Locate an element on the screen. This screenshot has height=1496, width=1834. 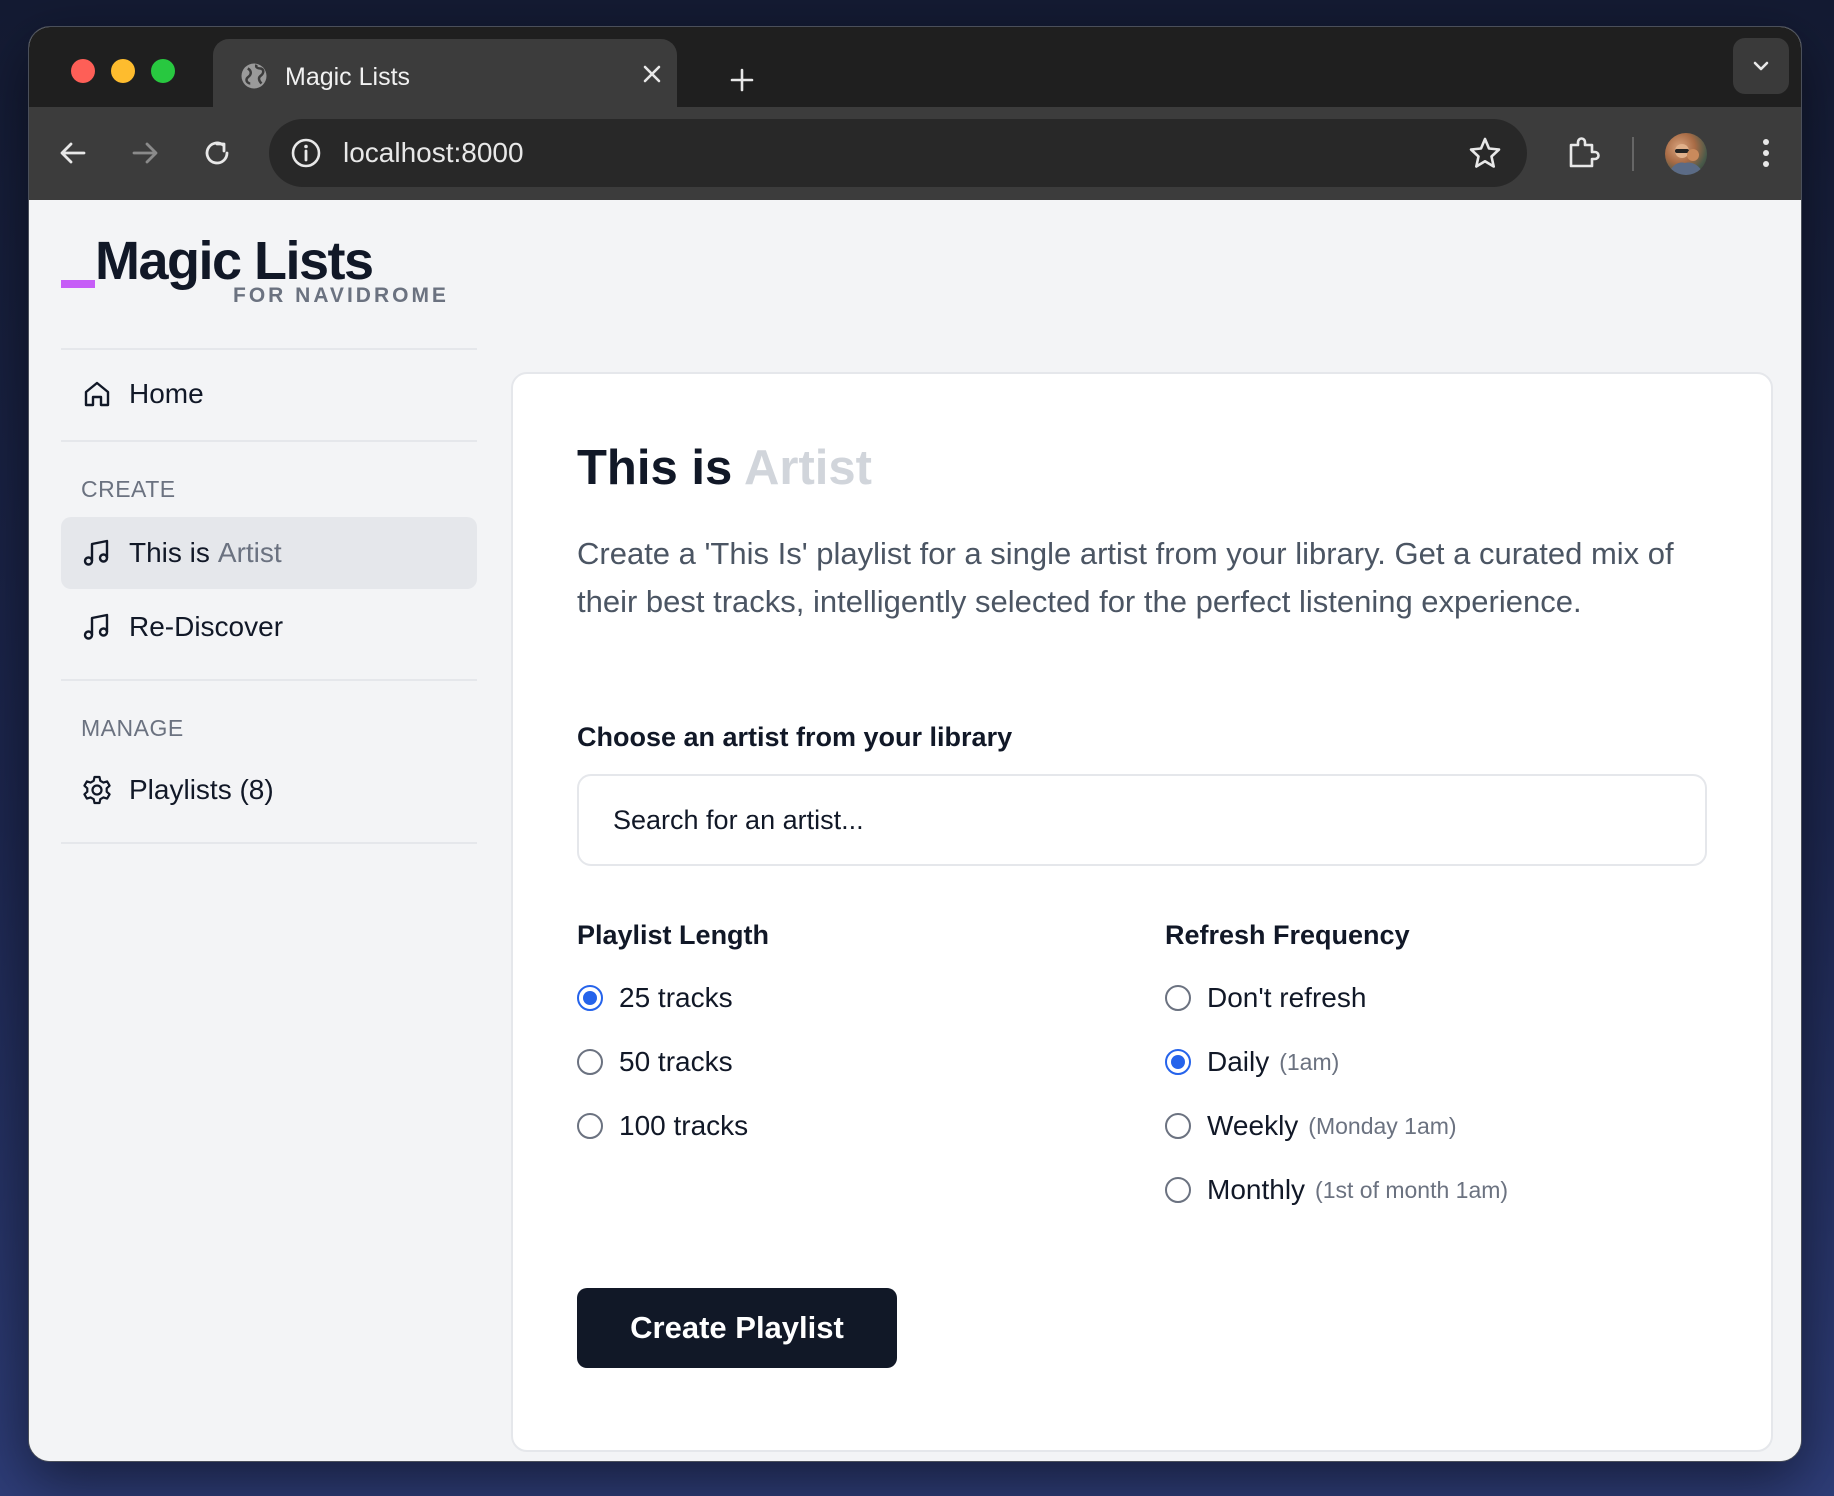
chevron-down-icon is located at coordinates (1761, 66).